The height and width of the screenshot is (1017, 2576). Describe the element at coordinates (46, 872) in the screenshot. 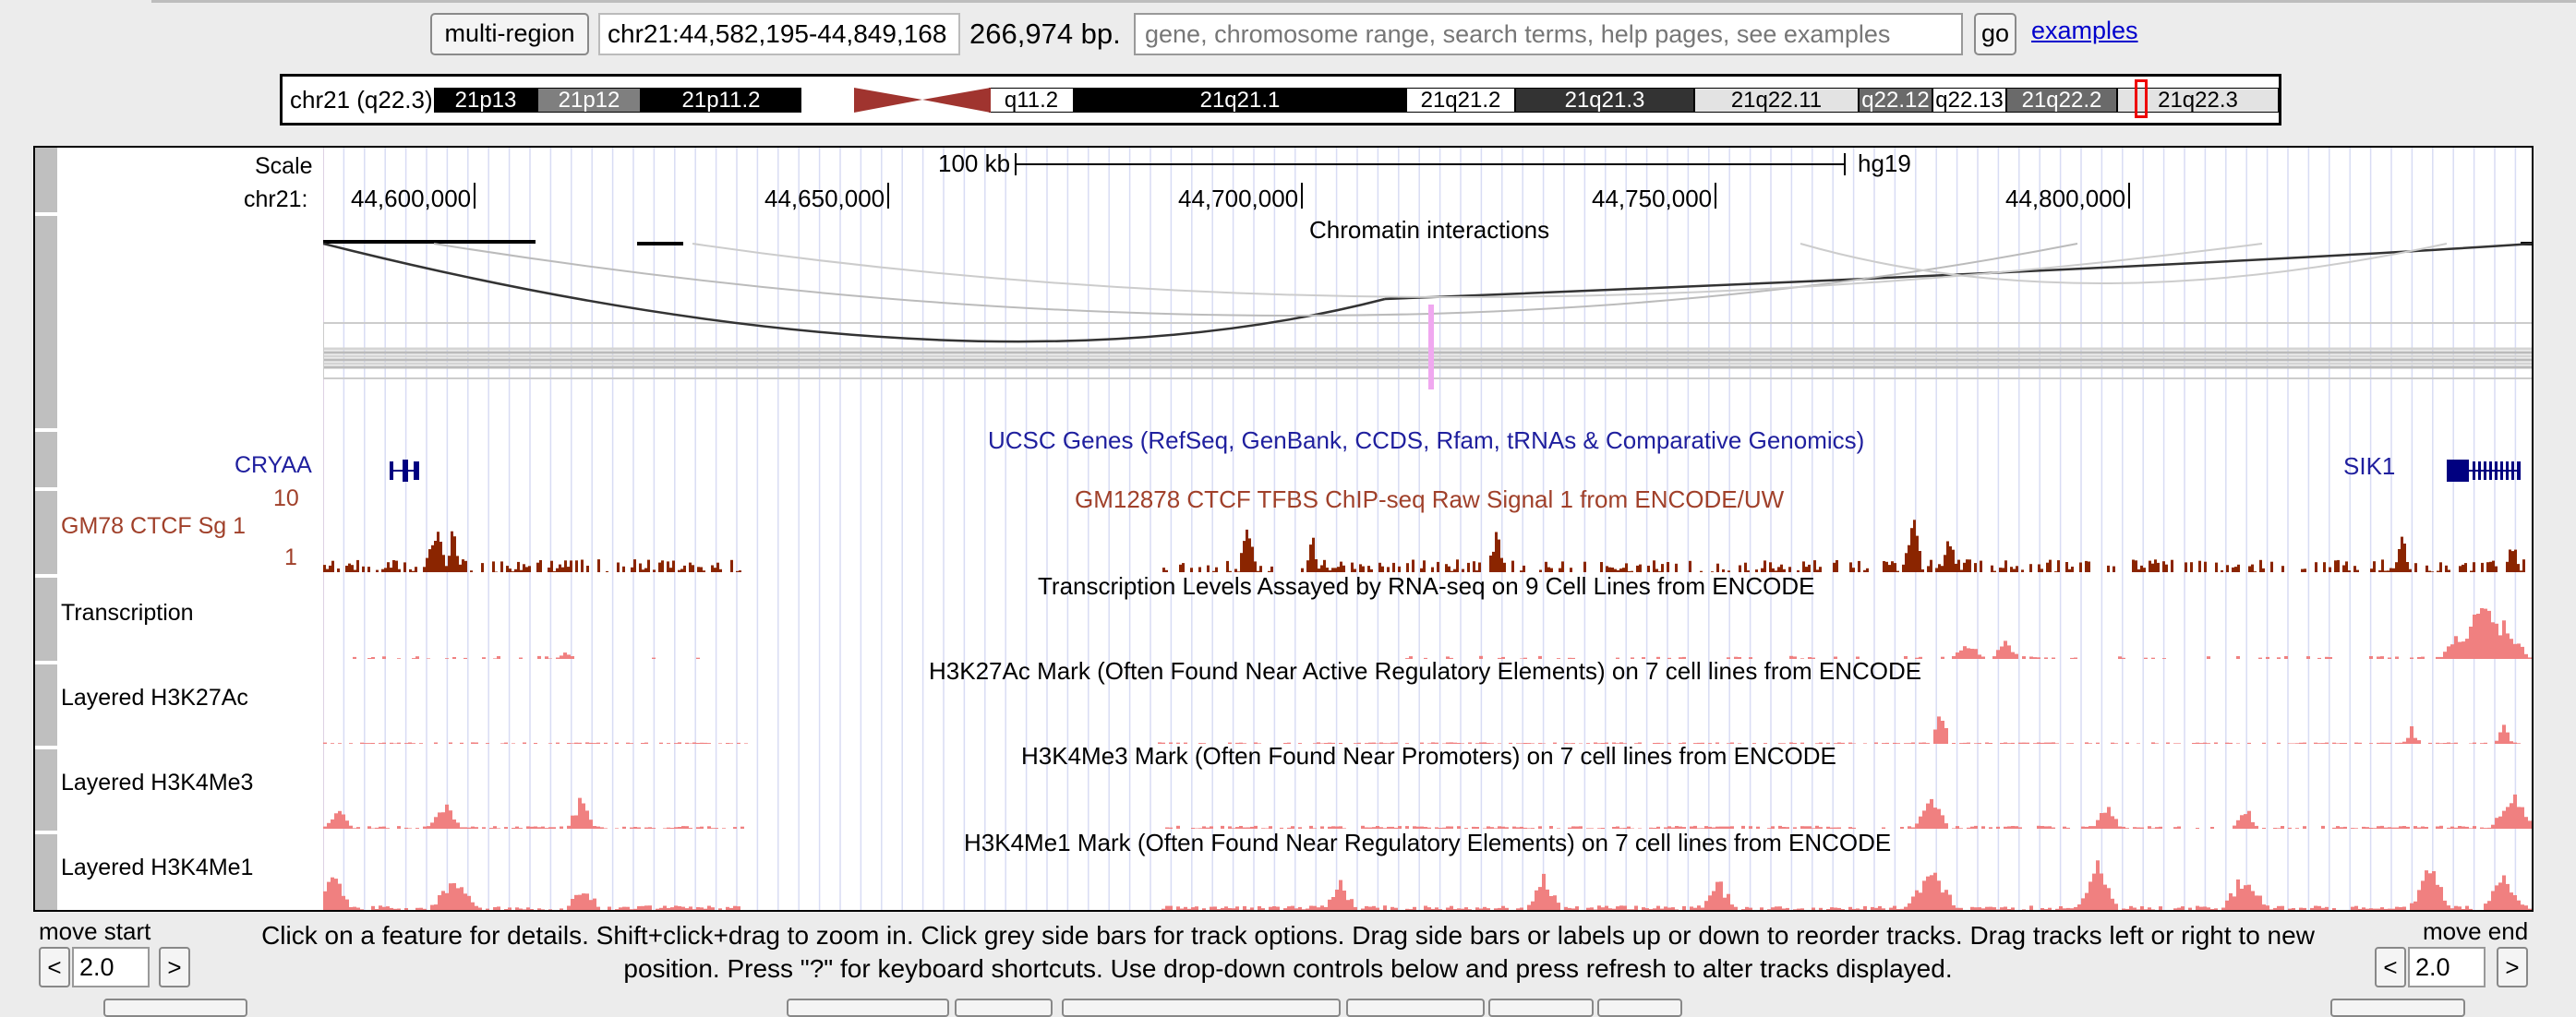

I see `h3k4me1-sidebar` at that location.